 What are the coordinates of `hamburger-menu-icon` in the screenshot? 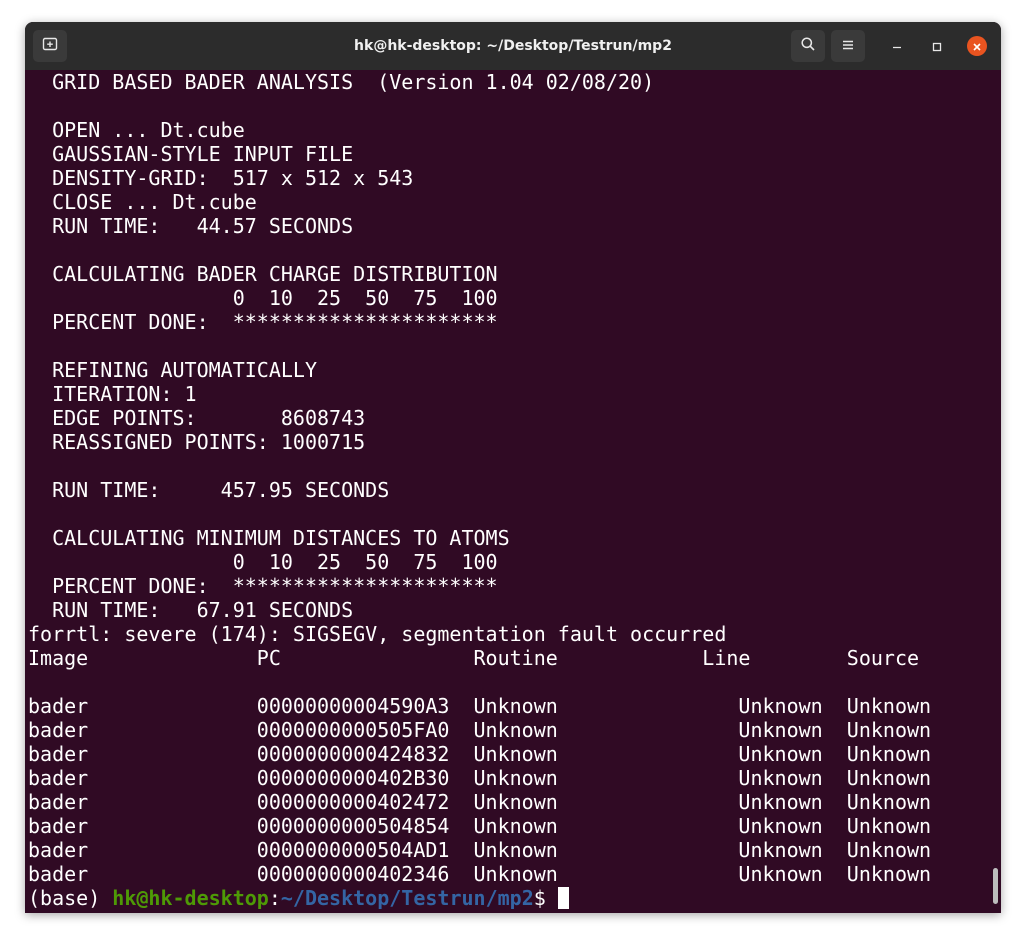 It's located at (848, 46).